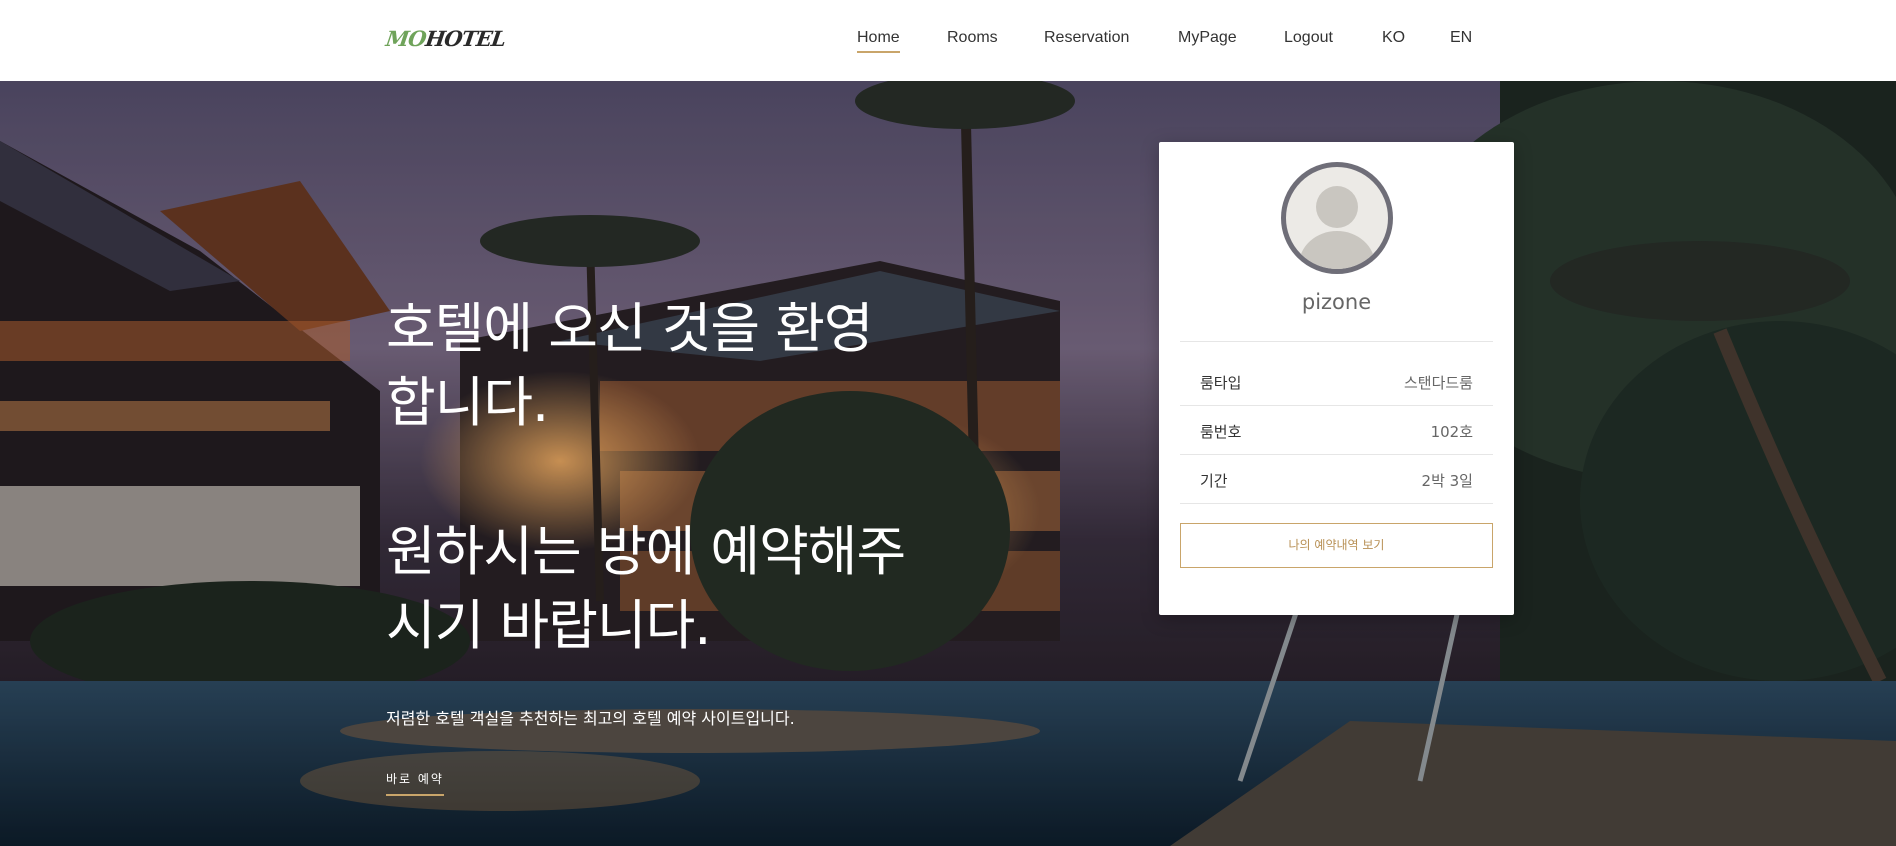 The height and width of the screenshot is (846, 1896). What do you see at coordinates (415, 783) in the screenshot?
I see `book-now-link: 바로 예약` at bounding box center [415, 783].